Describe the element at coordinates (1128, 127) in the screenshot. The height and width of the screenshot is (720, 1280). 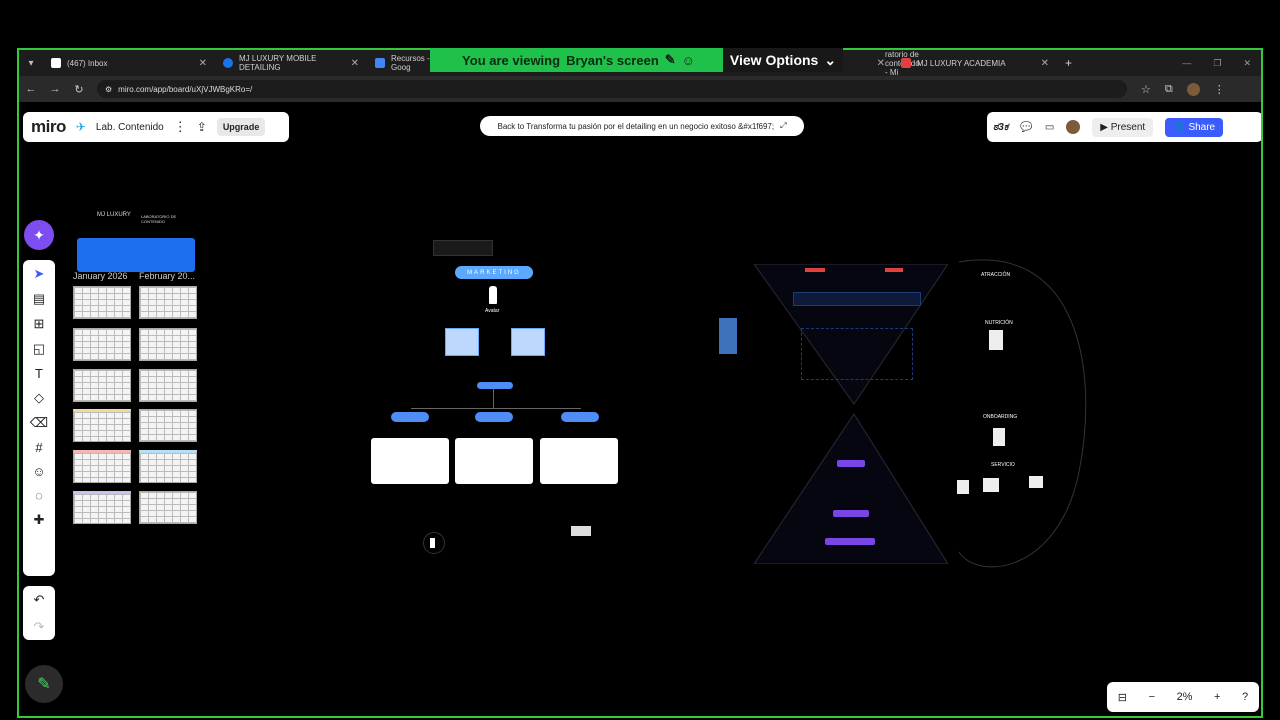
I see `present-label: Present` at that location.